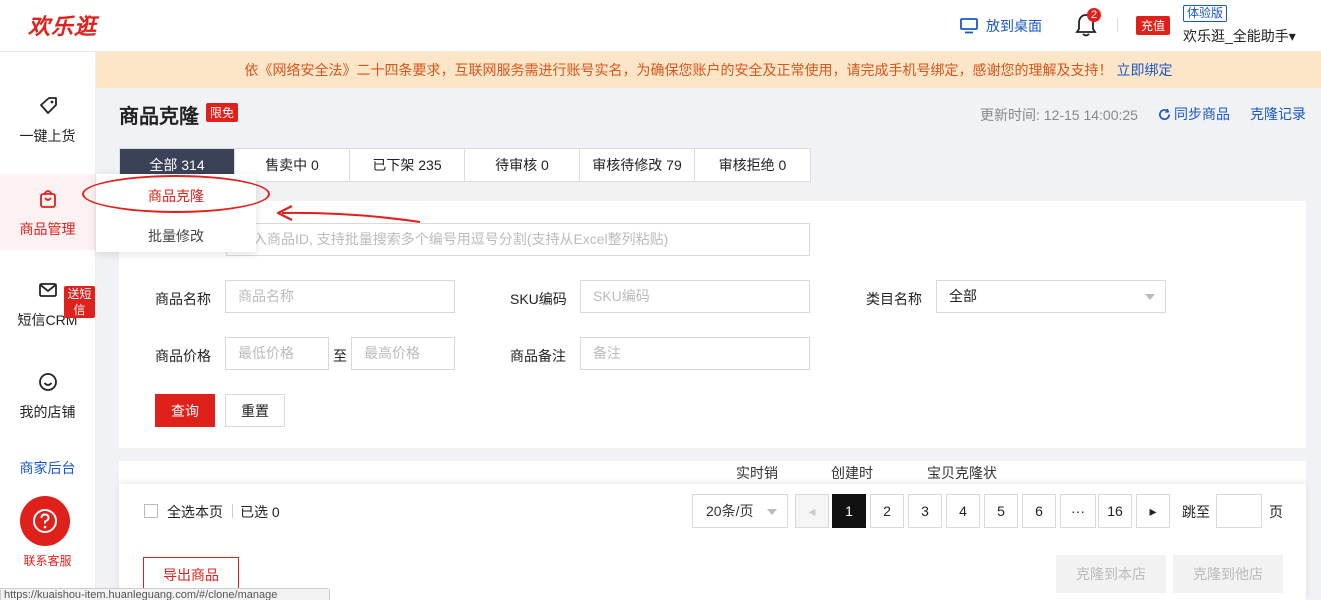  Describe the element at coordinates (849, 511) in the screenshot. I see `page-button: 1` at that location.